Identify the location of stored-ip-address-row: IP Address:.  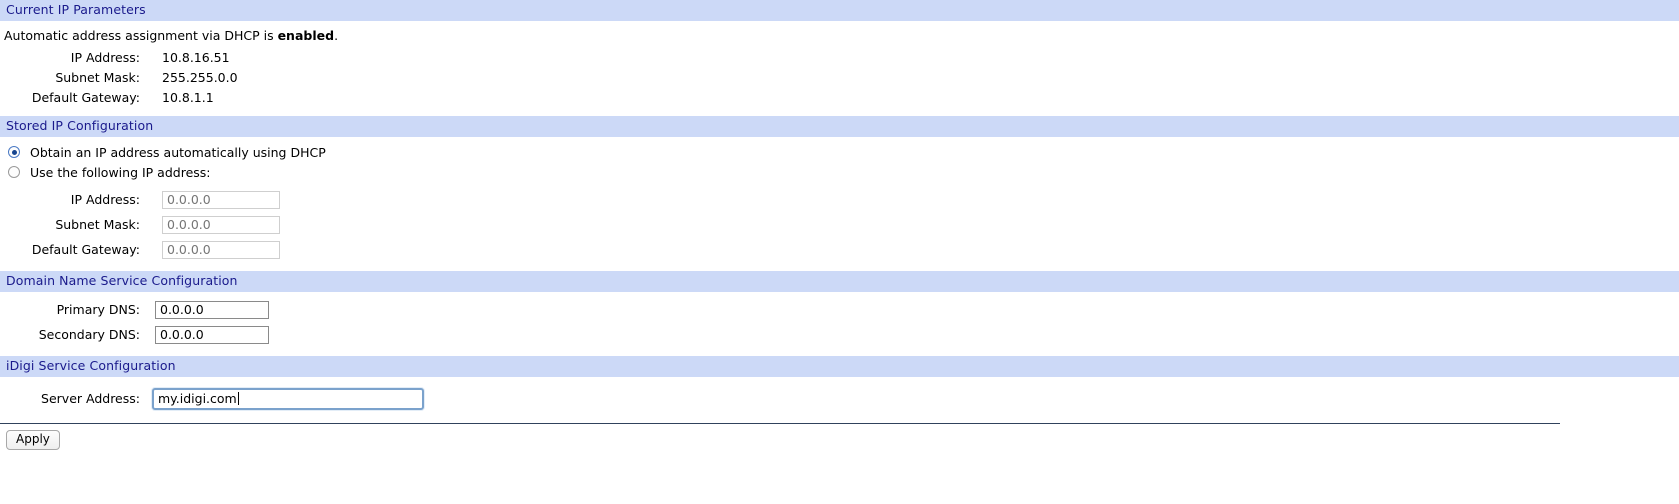
(839, 199).